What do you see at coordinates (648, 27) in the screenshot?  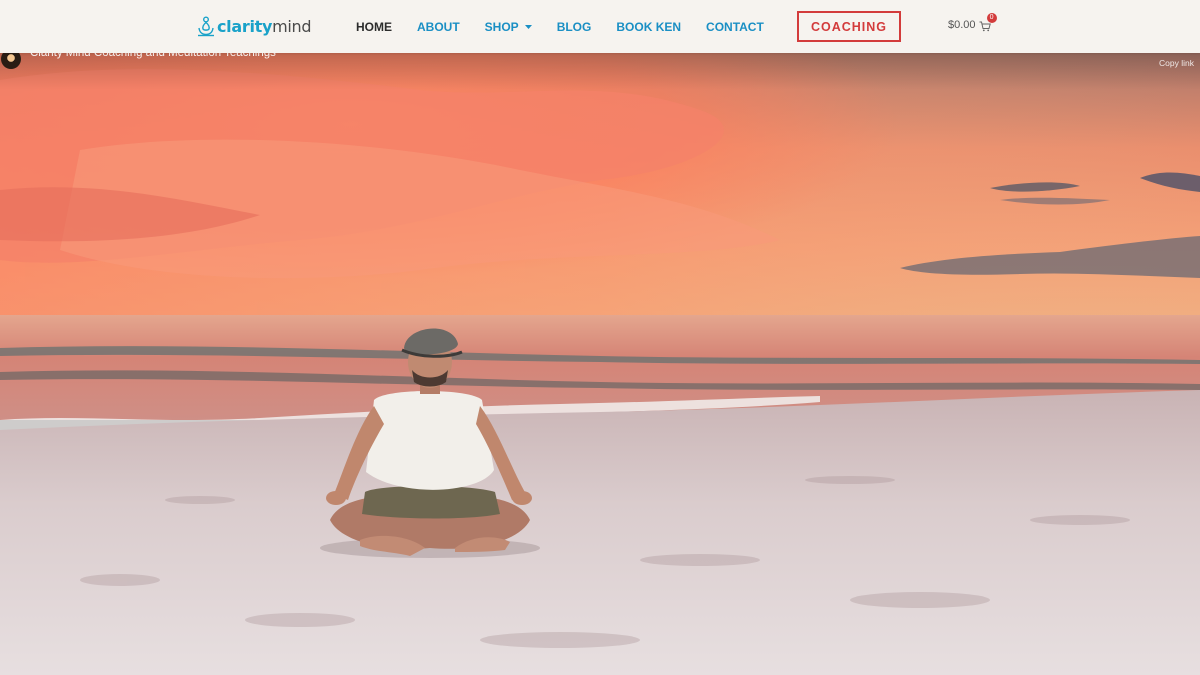 I see `nav-book-ken: BOOK KEN` at bounding box center [648, 27].